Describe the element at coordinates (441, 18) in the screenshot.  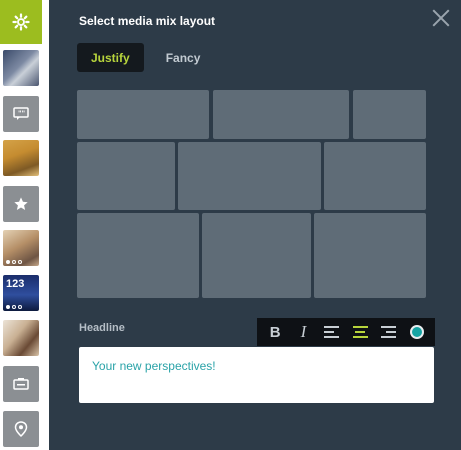
I see `close-icon` at that location.